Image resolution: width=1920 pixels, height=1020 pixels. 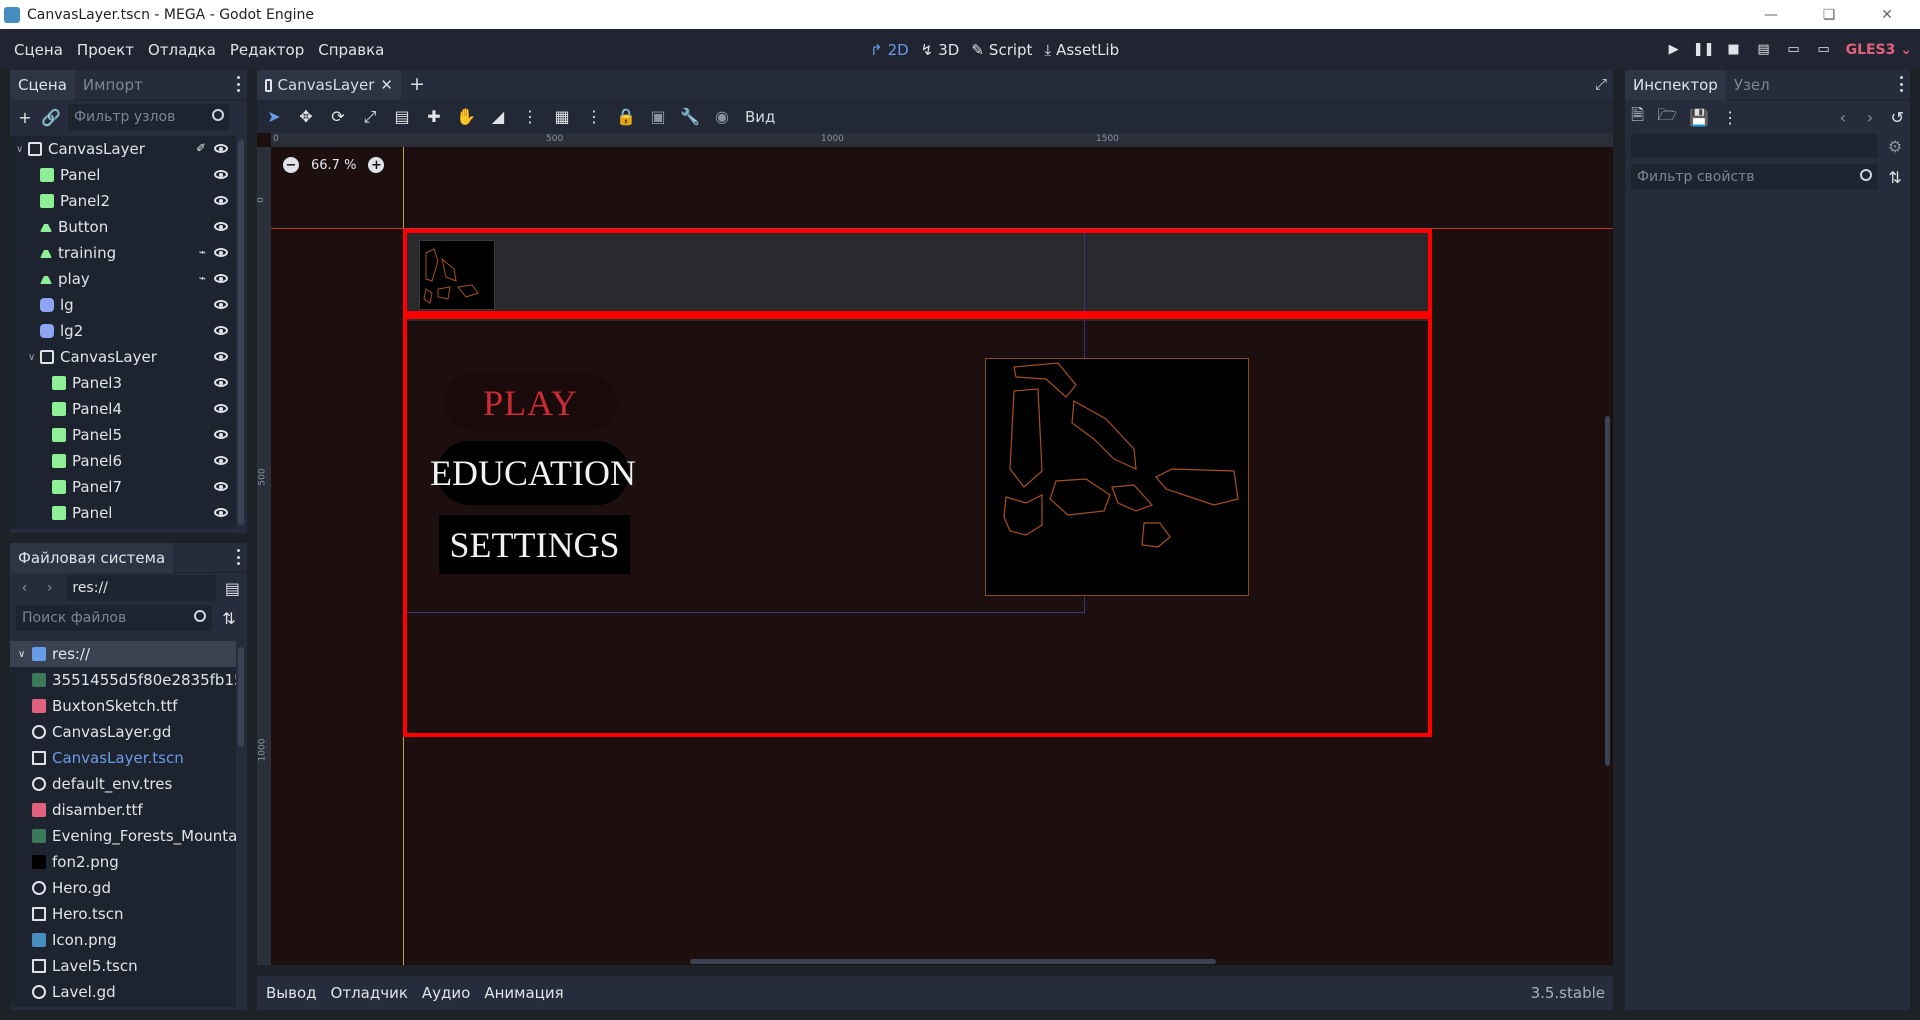 What do you see at coordinates (123, 461) in the screenshot?
I see `scene-node-row: Panel6` at bounding box center [123, 461].